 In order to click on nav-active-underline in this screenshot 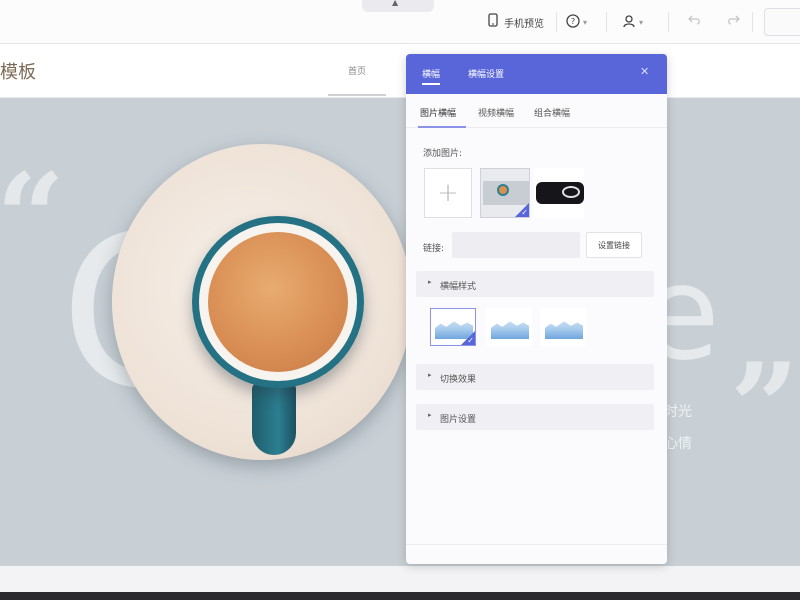, I will do `click(357, 95)`.